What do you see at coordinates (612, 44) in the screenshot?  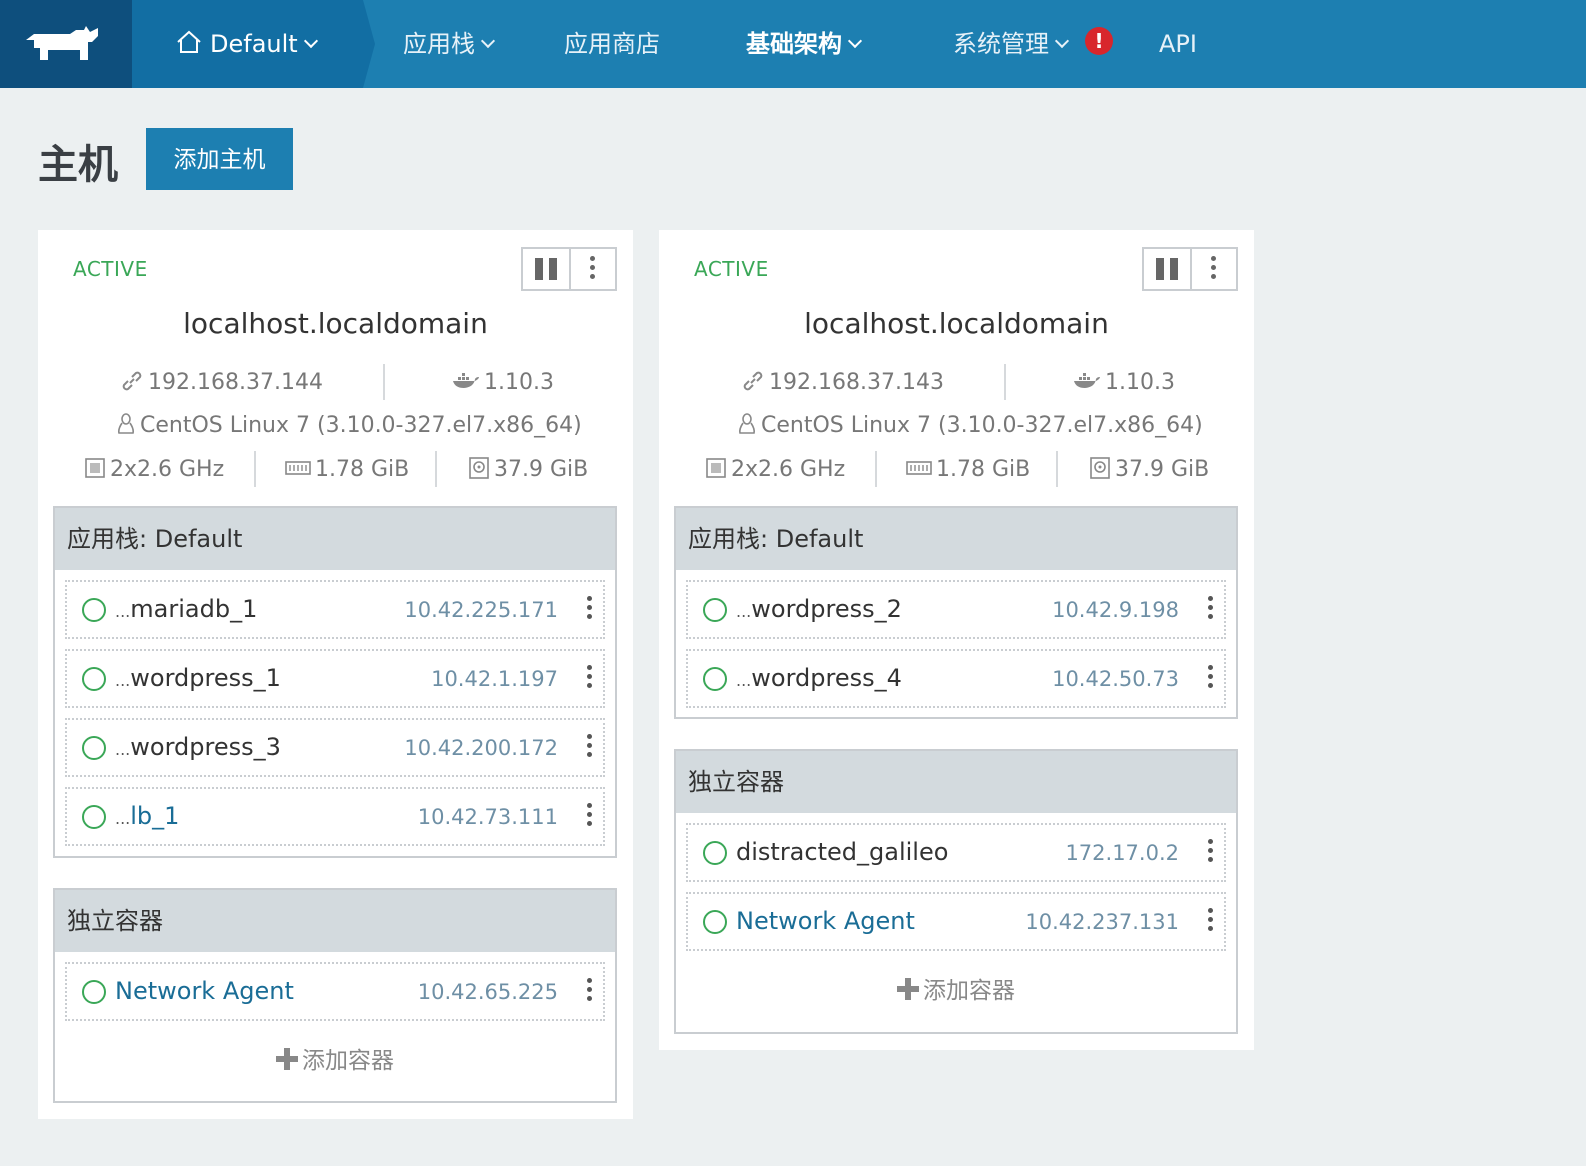 I see `nav-catalog: 应用商店` at bounding box center [612, 44].